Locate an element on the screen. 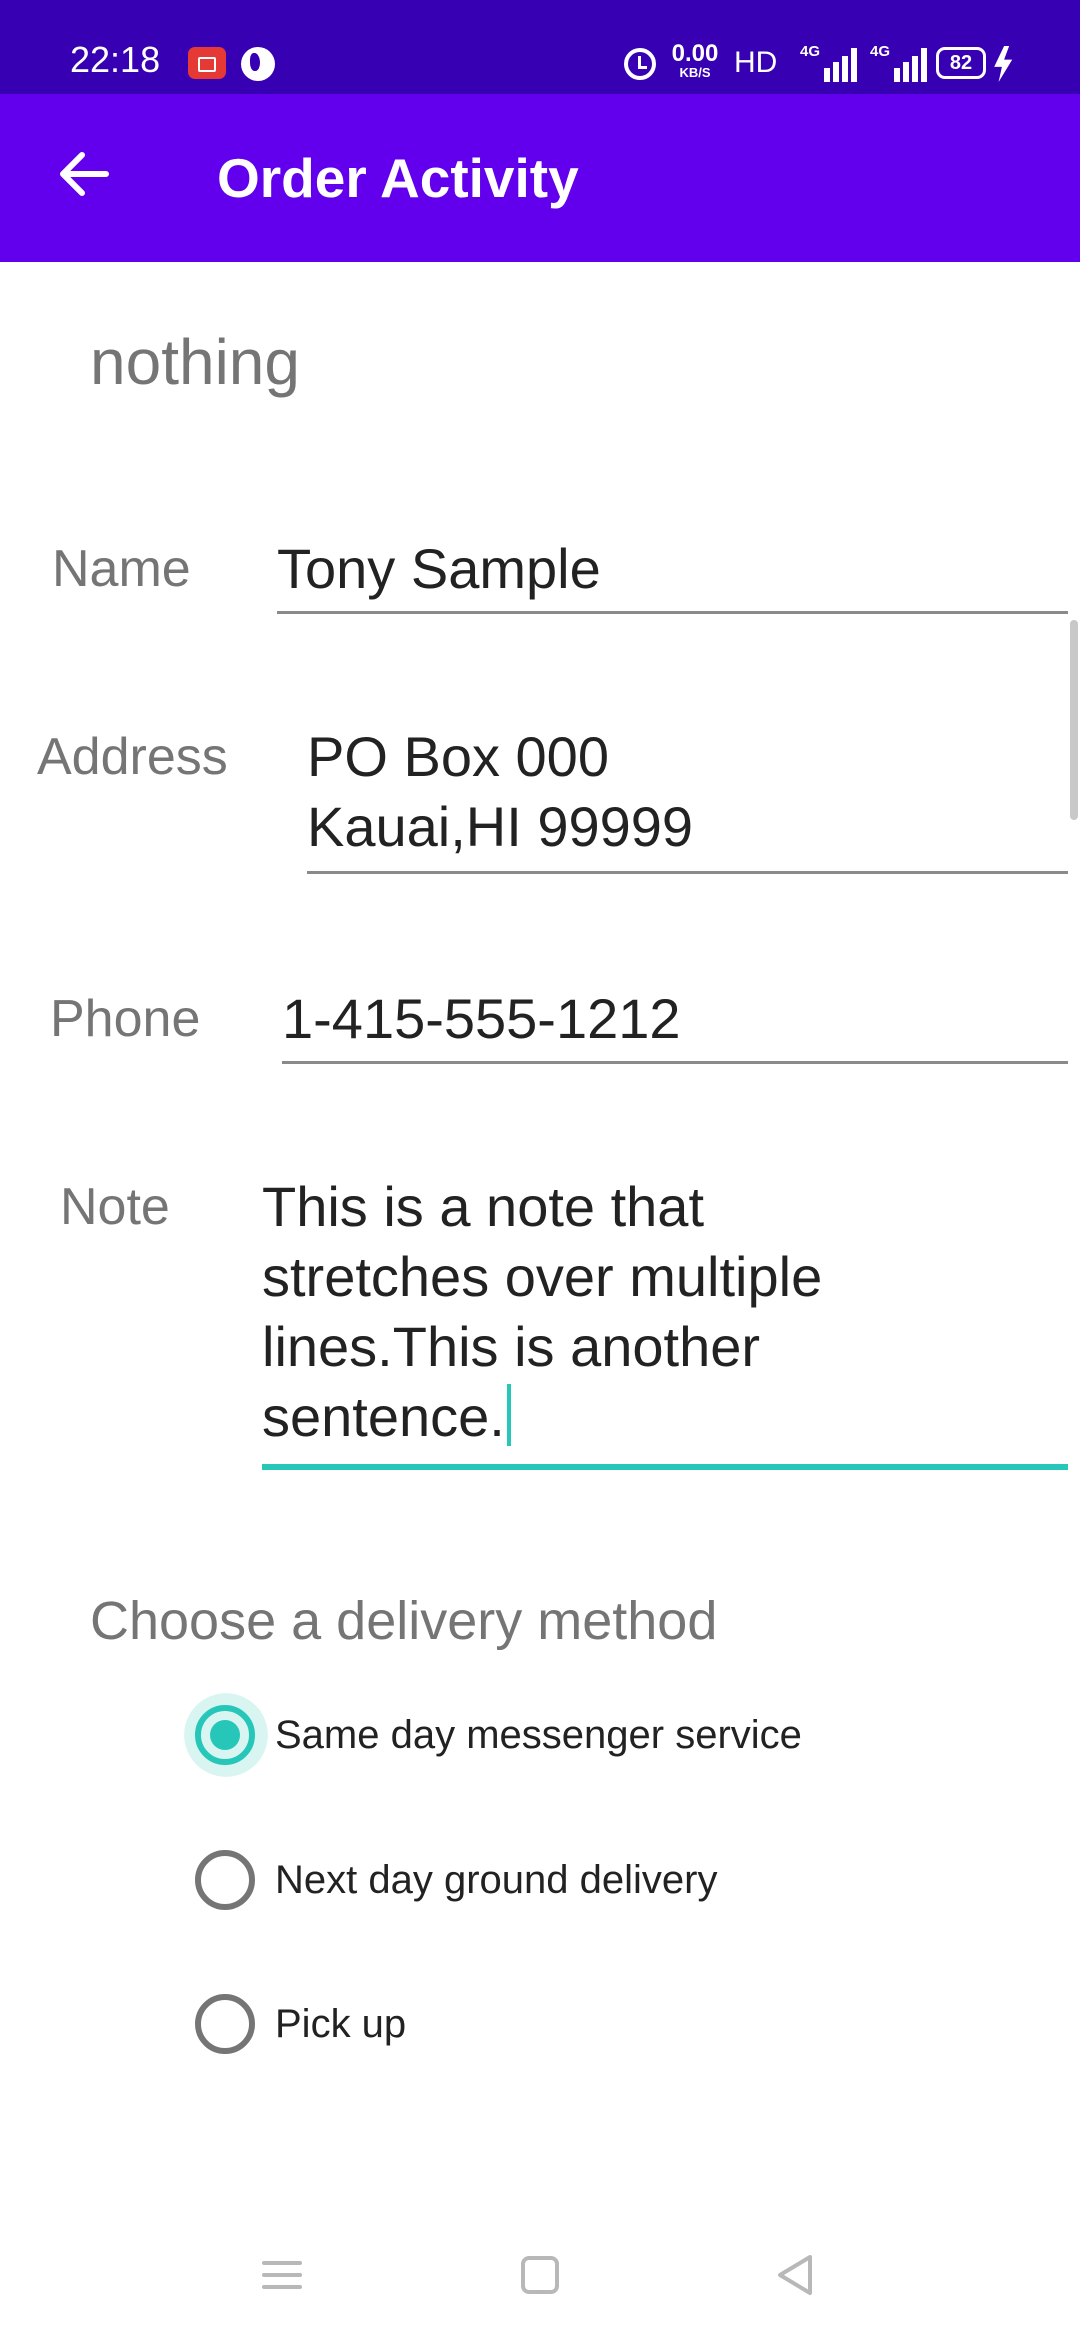 This screenshot has height=2340, width=1080. home-square-icon is located at coordinates (540, 2275).